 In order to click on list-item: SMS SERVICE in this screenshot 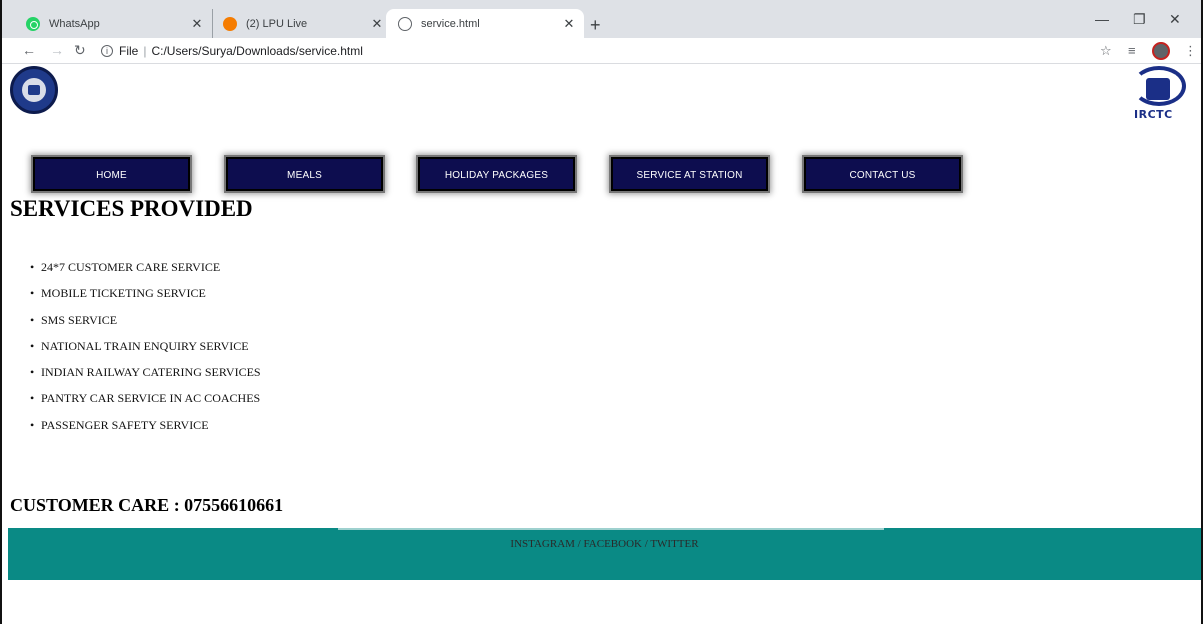, I will do `click(145, 324)`.